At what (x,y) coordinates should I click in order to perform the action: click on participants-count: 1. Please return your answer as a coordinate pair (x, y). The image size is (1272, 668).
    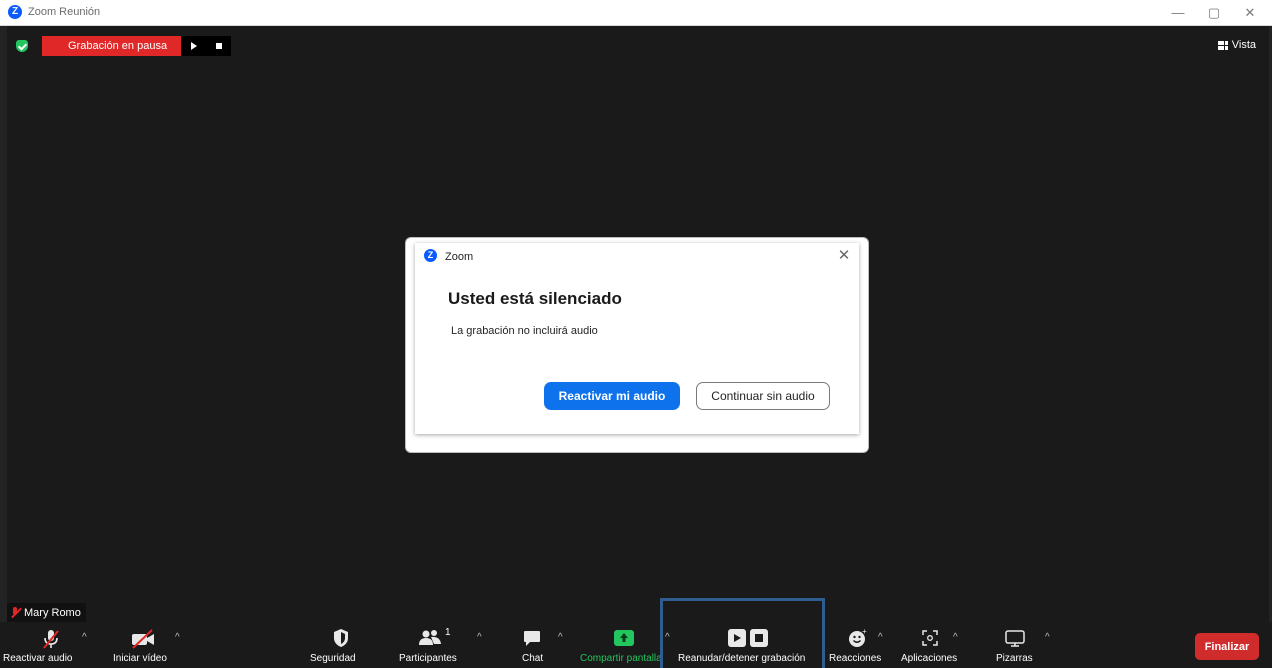
    Looking at the image, I should click on (448, 632).